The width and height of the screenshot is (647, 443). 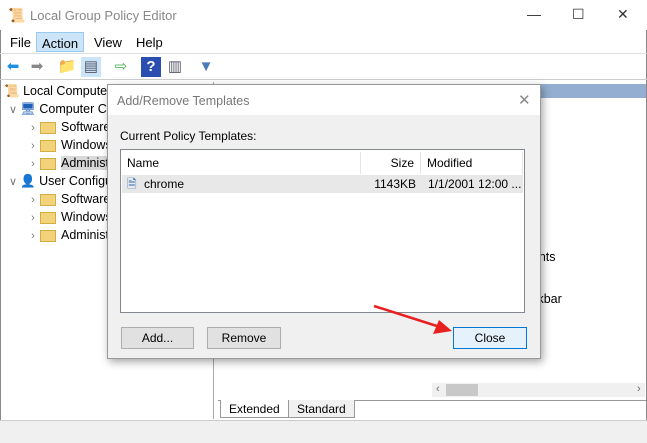 What do you see at coordinates (407, 316) in the screenshot?
I see `arrow-shaft` at bounding box center [407, 316].